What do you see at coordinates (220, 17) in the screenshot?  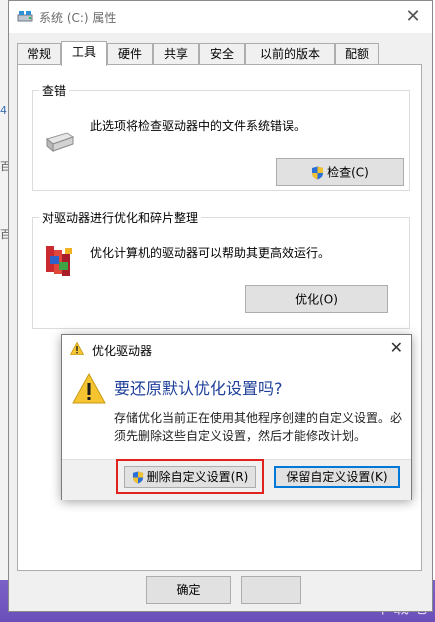 I see `title-bar: 系统 (C:) 属性 ✕` at bounding box center [220, 17].